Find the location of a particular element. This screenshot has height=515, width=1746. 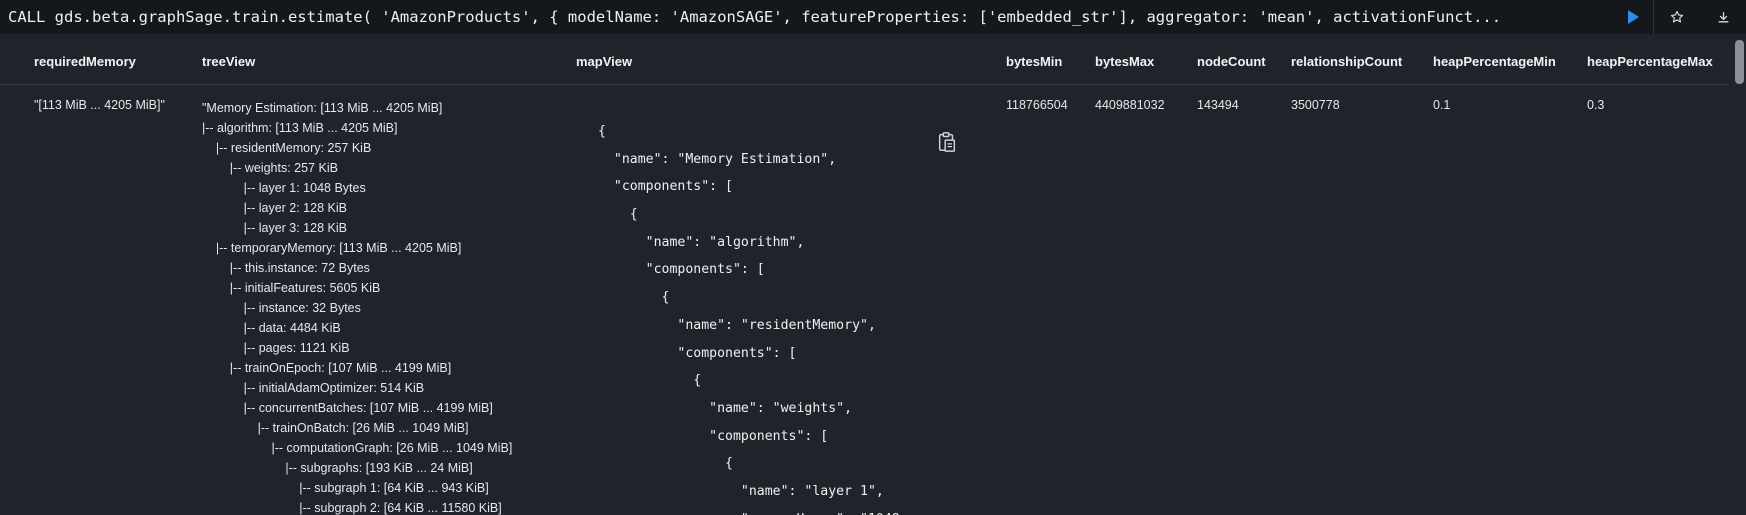

tree-line: |-- subgraph 1: [64 KiB ... 943 KiB] is located at coordinates (345, 488).